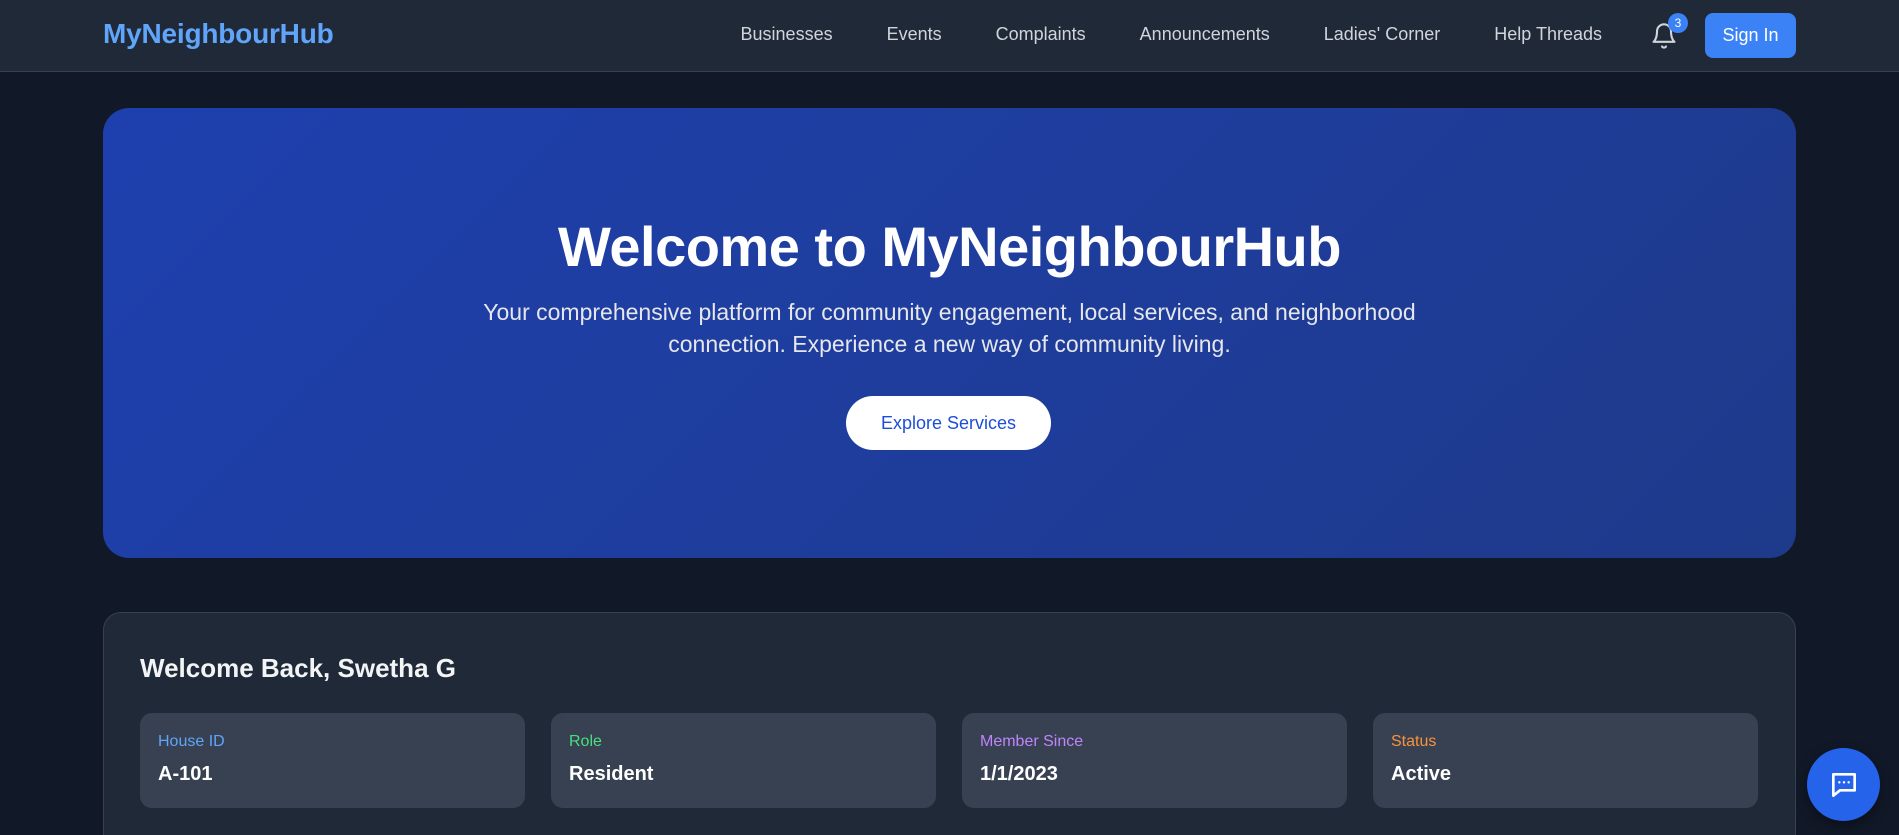 The image size is (1899, 835). What do you see at coordinates (948, 423) in the screenshot?
I see `explore-services-button: Explore Services` at bounding box center [948, 423].